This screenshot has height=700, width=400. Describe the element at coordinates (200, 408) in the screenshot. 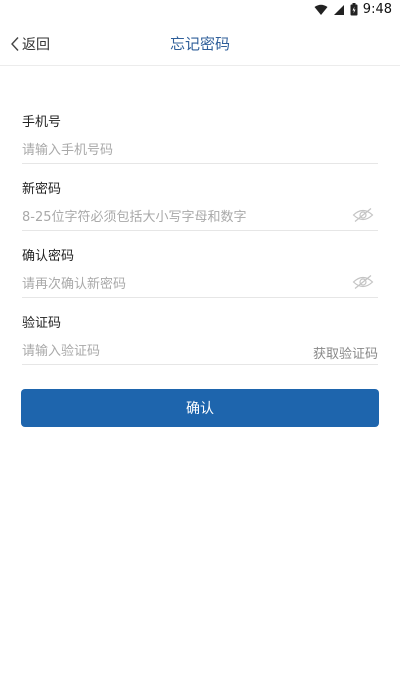

I see `confirm-button: 确认` at that location.